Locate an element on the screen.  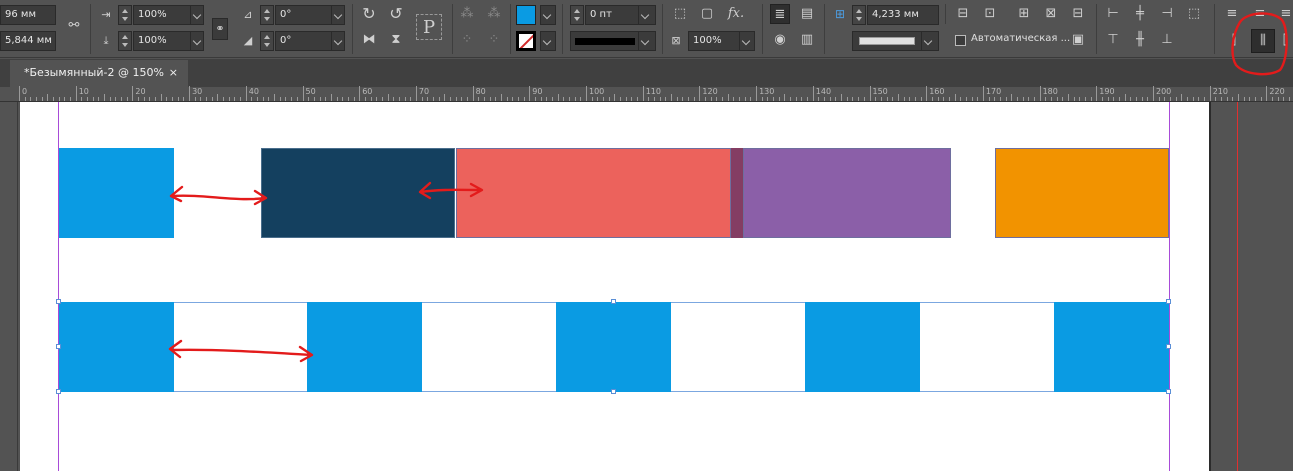
distribute-horizontal-centers-icon: ⫼ is located at coordinates (1263, 41).